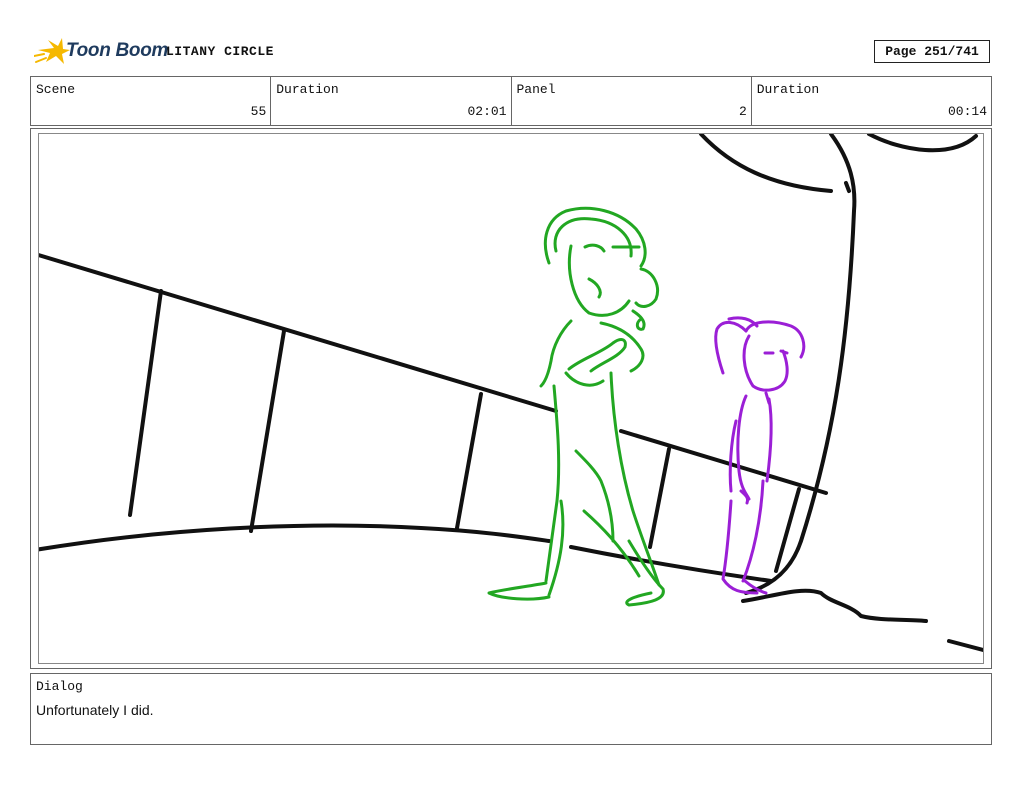 The width and height of the screenshot is (1024, 791). What do you see at coordinates (487, 111) in the screenshot?
I see `scene-duration-value: 02:01` at bounding box center [487, 111].